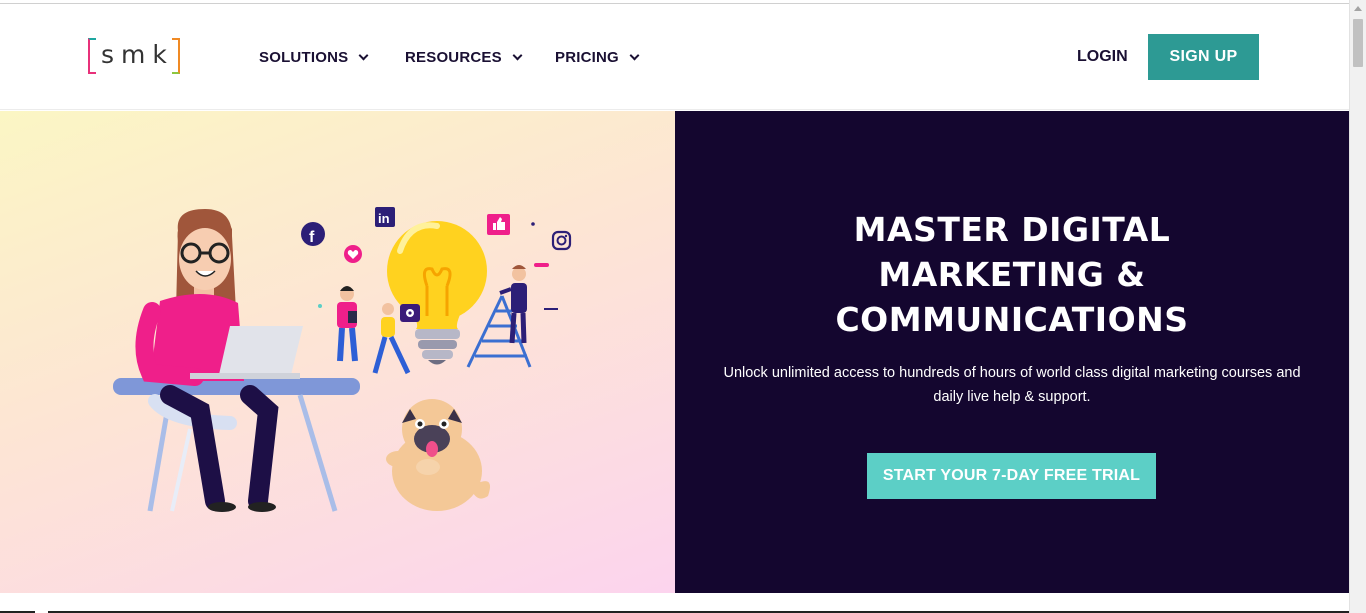 This screenshot has height=613, width=1366. I want to click on logo-right-bracket, so click(176, 56).